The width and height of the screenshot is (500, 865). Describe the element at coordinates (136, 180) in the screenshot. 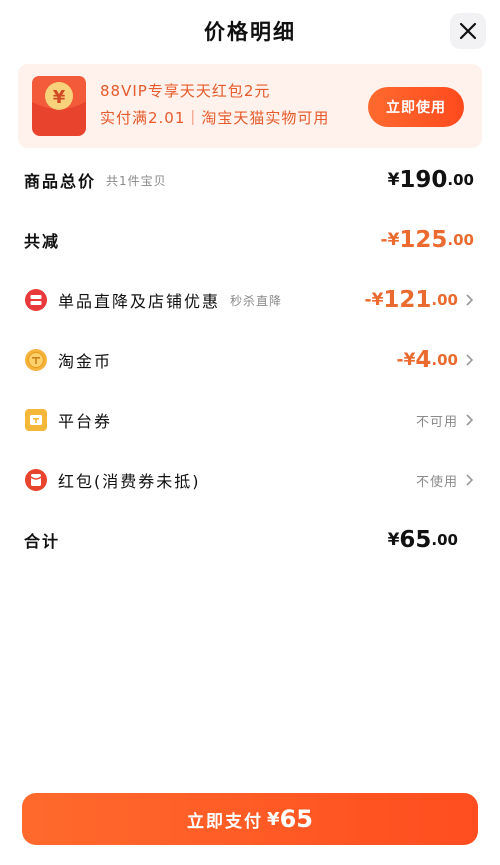

I see `goods-count: 共1件宝贝` at that location.